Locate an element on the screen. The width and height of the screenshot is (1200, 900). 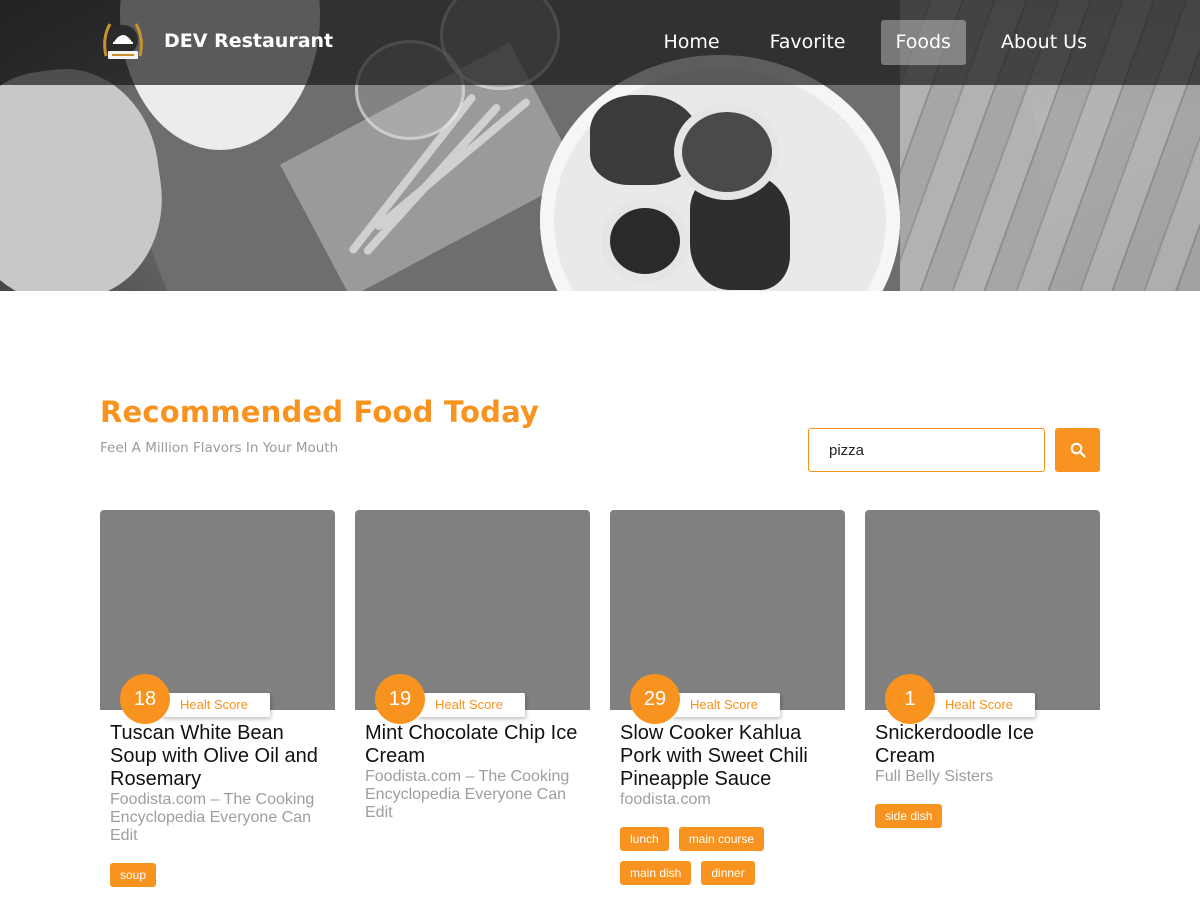
search-icon is located at coordinates (1078, 450).